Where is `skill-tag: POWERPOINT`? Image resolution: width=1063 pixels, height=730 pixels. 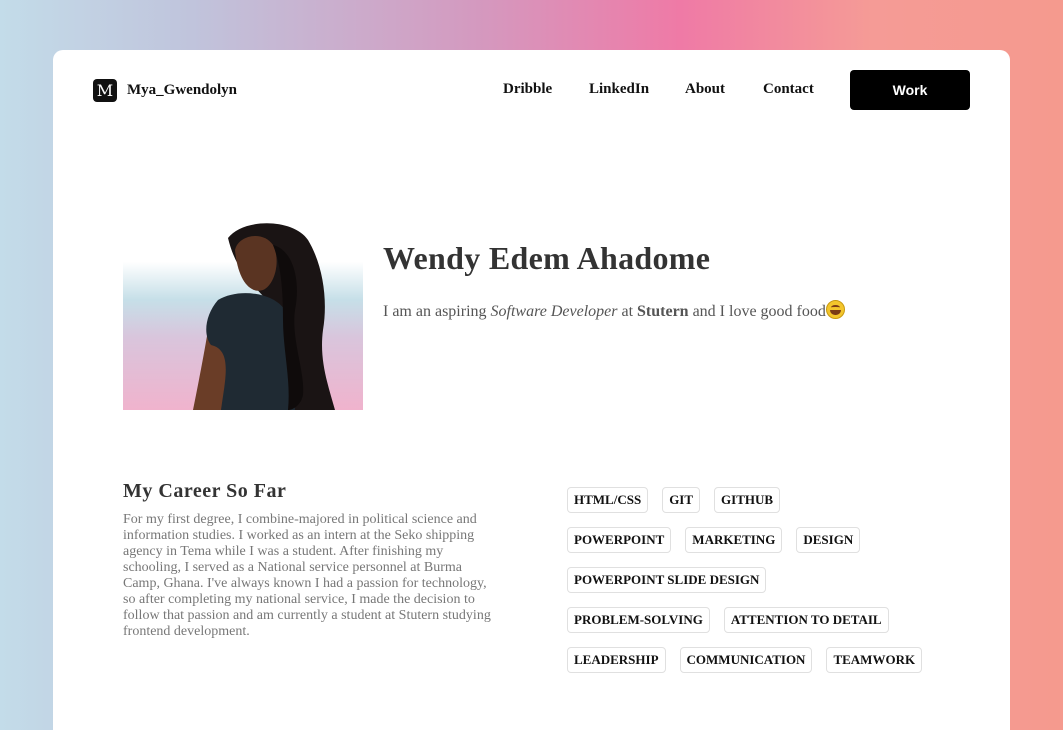 skill-tag: POWERPOINT is located at coordinates (619, 540).